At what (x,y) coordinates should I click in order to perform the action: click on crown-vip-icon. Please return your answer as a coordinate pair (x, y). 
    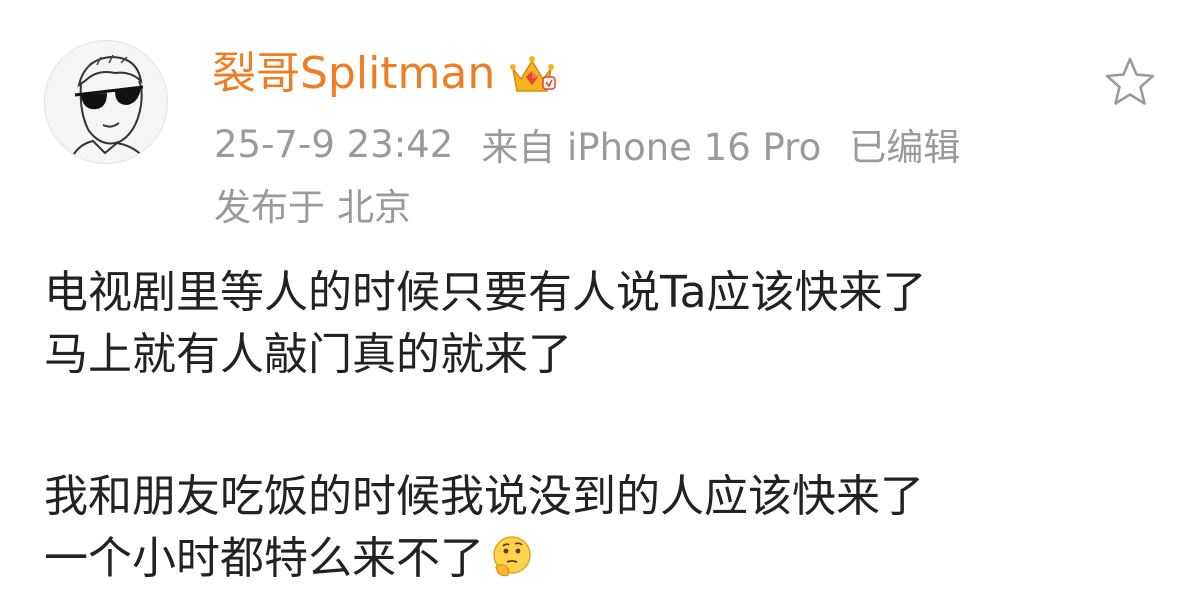
    Looking at the image, I should click on (532, 74).